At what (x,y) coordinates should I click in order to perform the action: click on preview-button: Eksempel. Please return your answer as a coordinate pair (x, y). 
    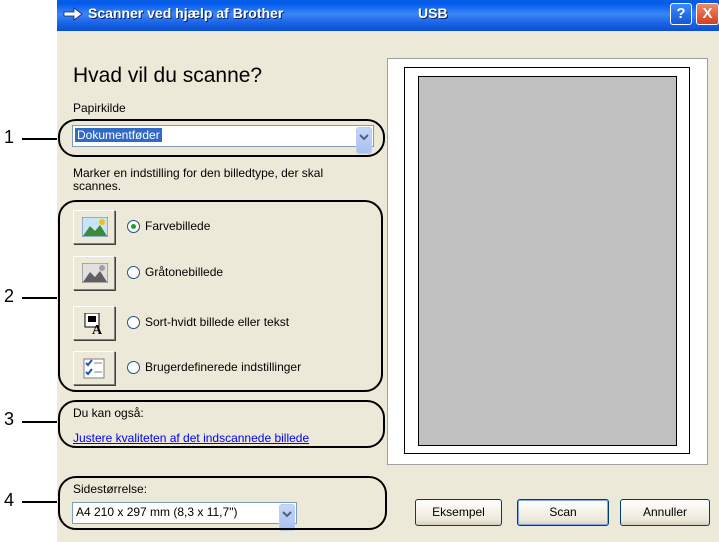
    Looking at the image, I should click on (458, 512).